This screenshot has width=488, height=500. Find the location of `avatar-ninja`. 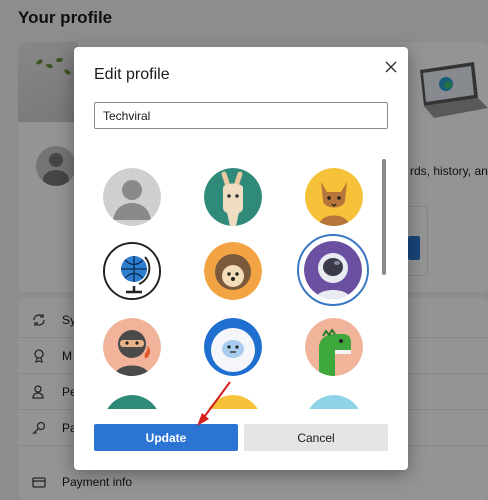

avatar-ninja is located at coordinates (132, 347).